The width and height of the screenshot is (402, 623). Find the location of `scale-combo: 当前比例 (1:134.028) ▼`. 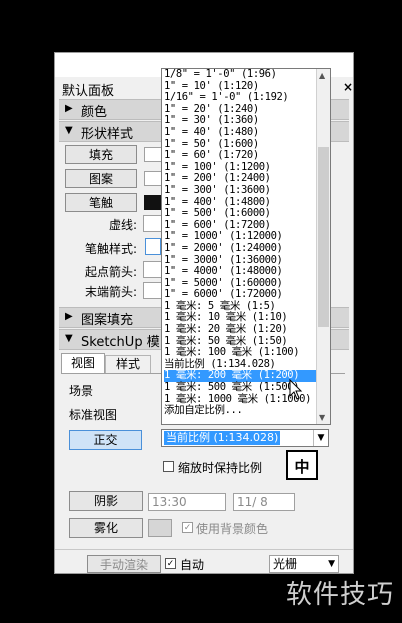

scale-combo: 当前比例 (1:134.028) ▼ is located at coordinates (245, 438).